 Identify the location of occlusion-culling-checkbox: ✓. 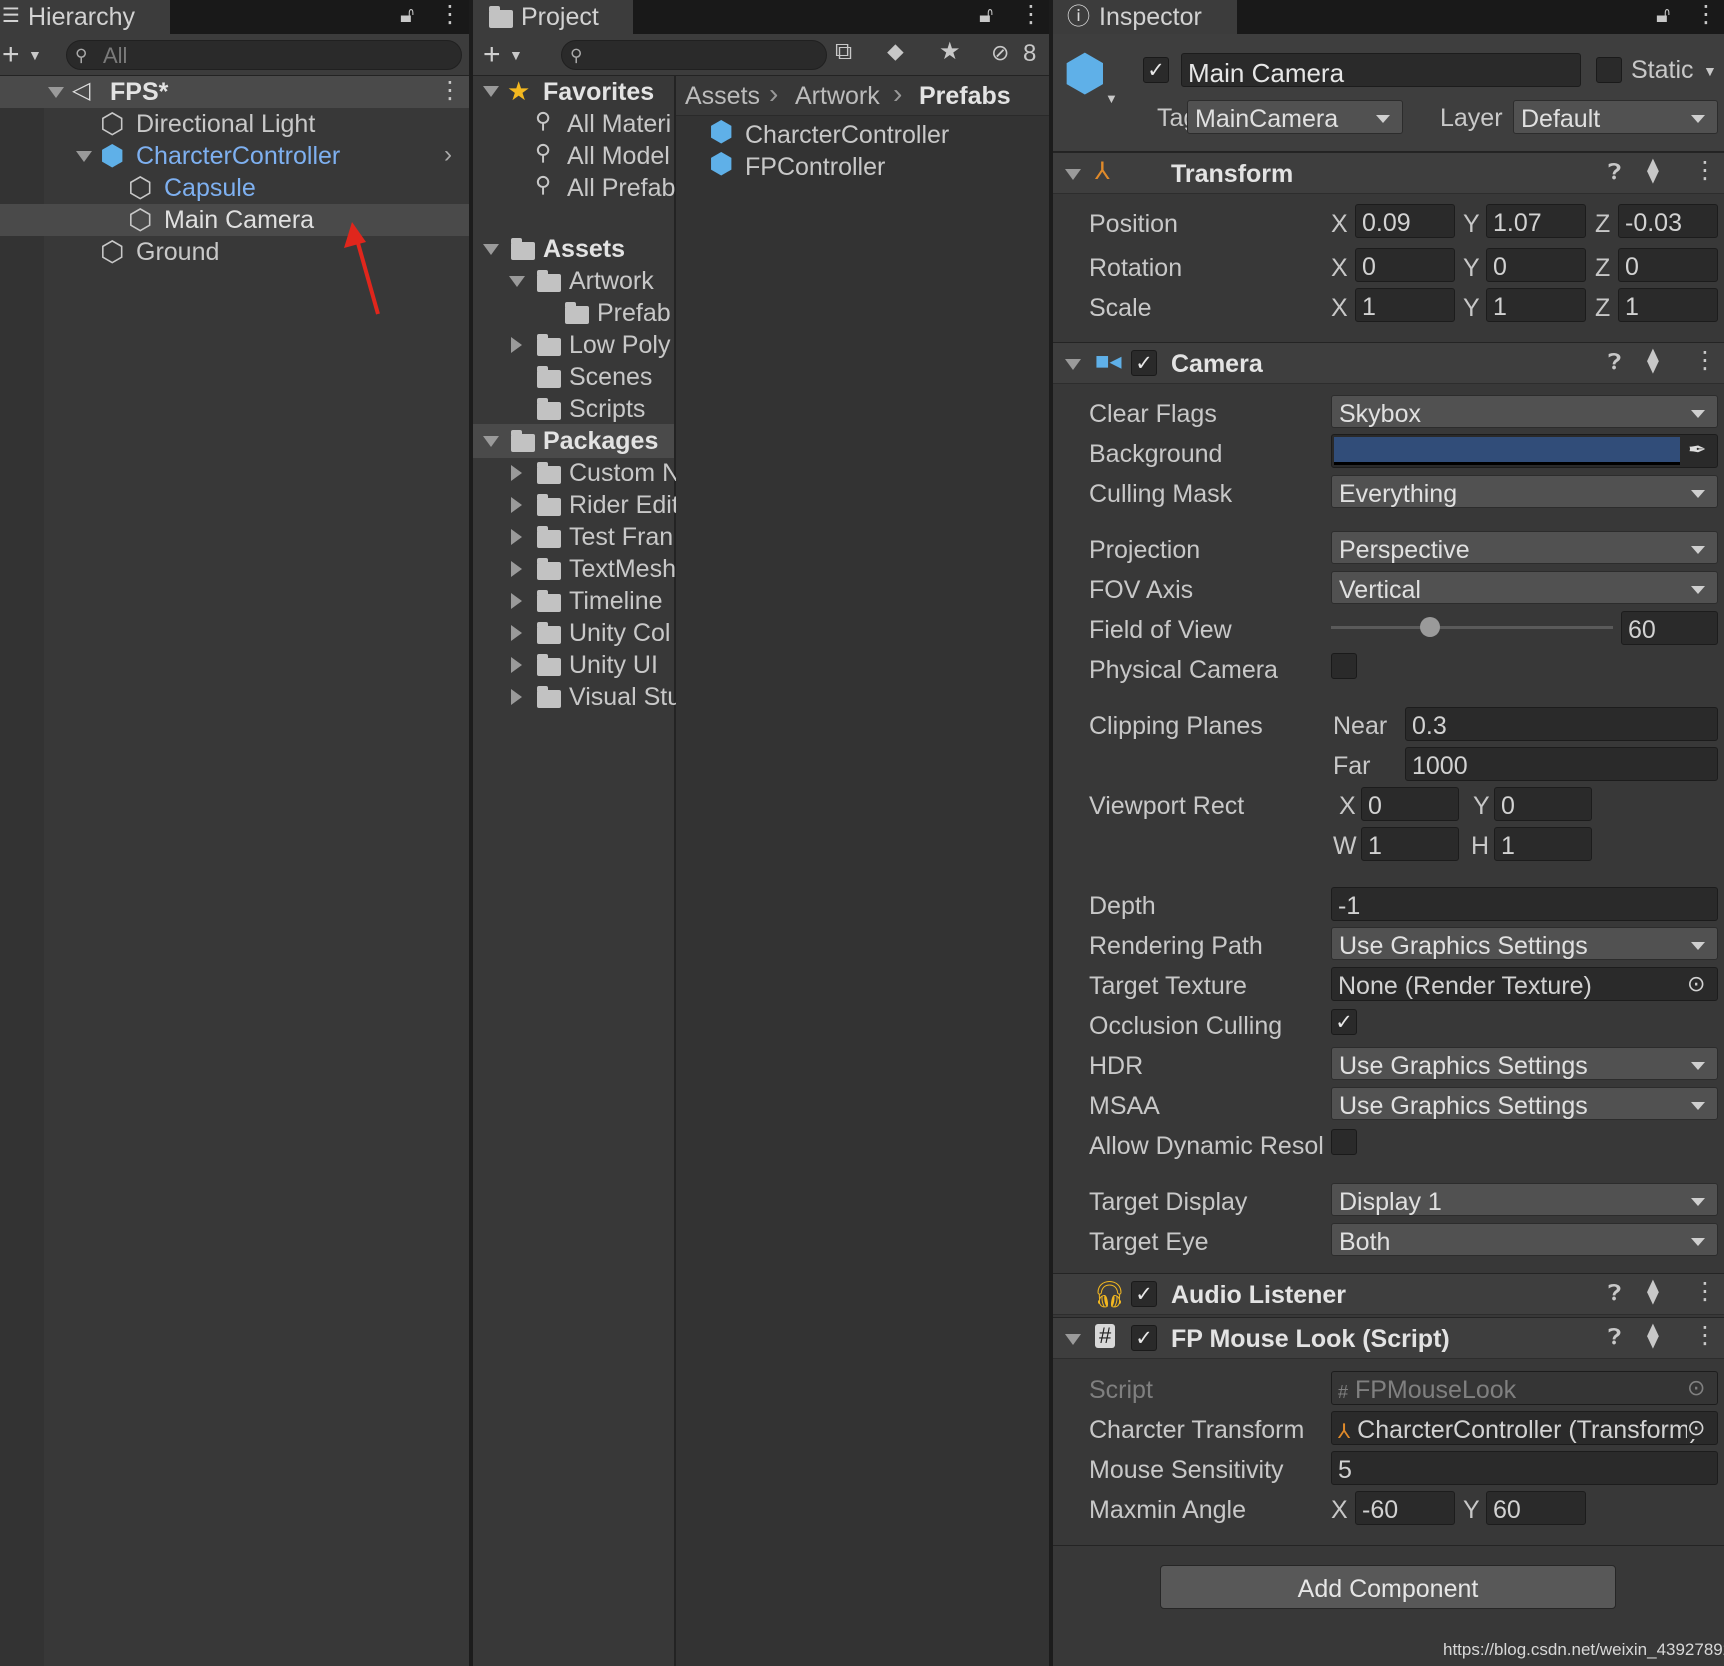
(1344, 1022).